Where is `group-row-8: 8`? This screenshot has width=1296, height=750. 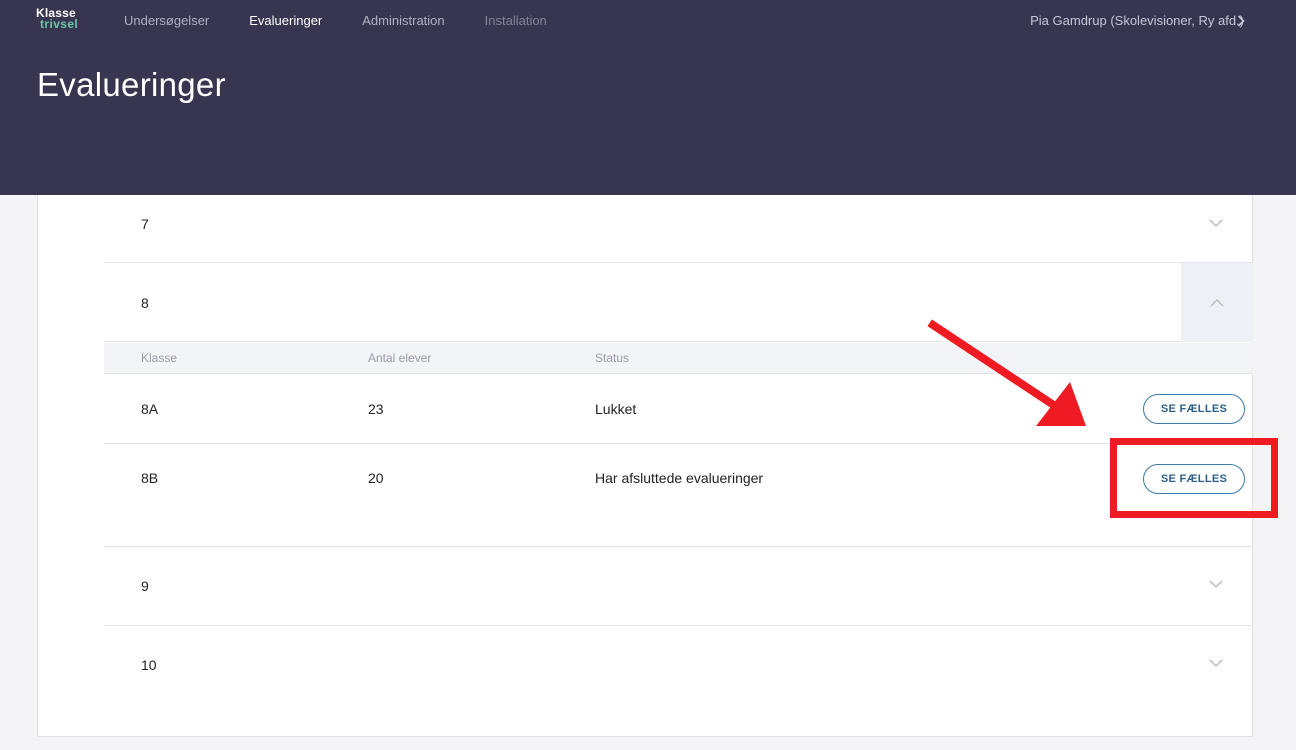
group-row-8: 8 is located at coordinates (678, 302).